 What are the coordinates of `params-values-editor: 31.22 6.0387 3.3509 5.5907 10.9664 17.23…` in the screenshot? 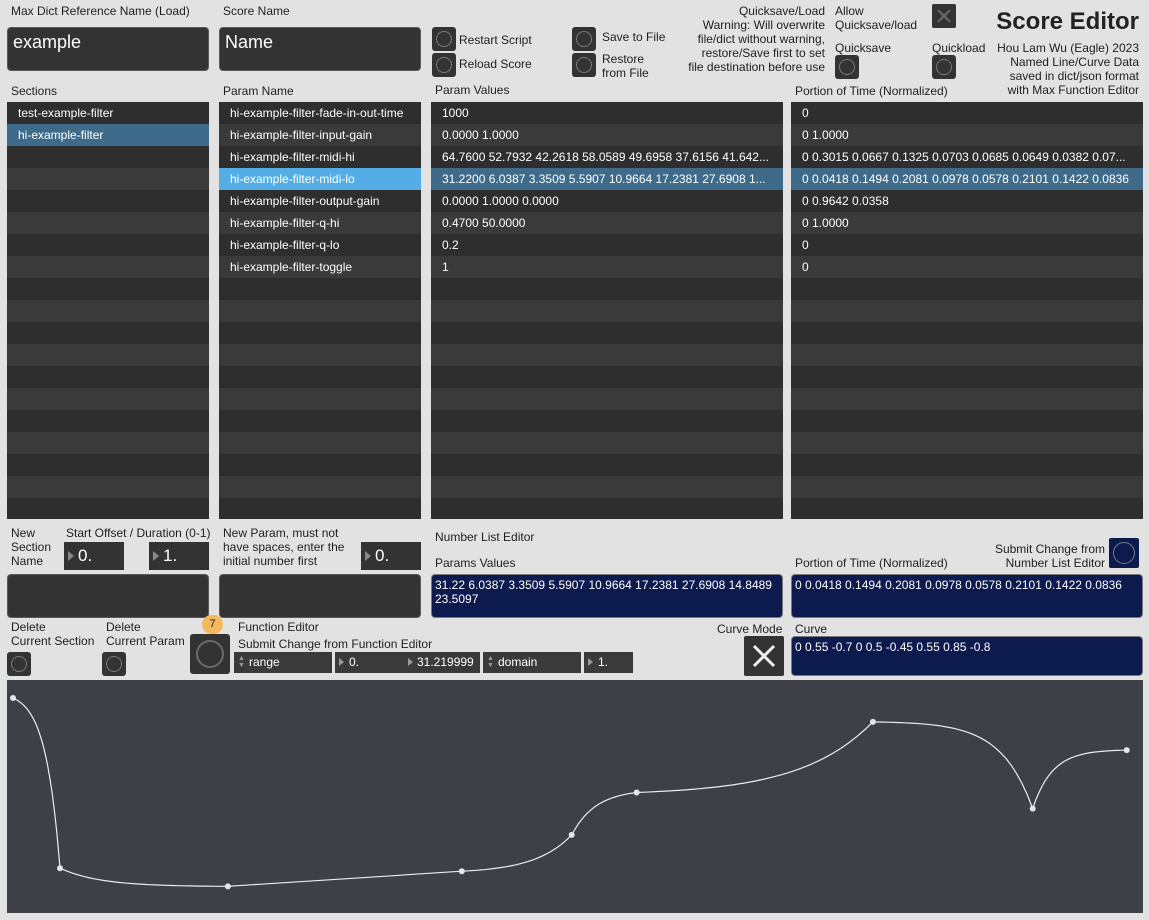 It's located at (607, 596).